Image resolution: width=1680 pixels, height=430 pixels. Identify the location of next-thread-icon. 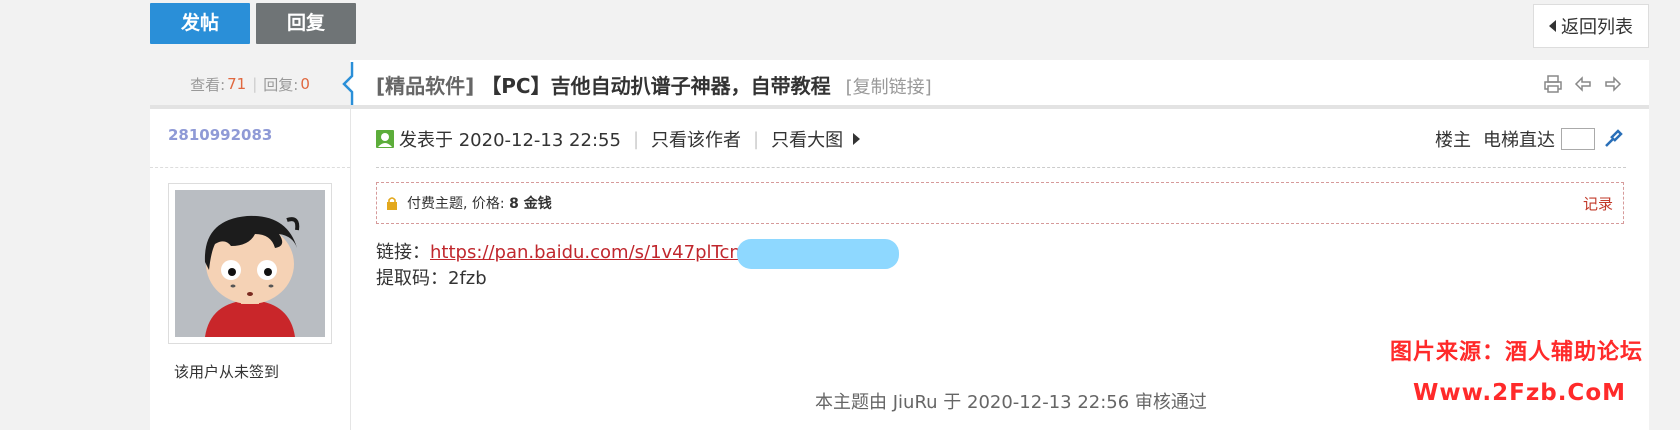
(1613, 84).